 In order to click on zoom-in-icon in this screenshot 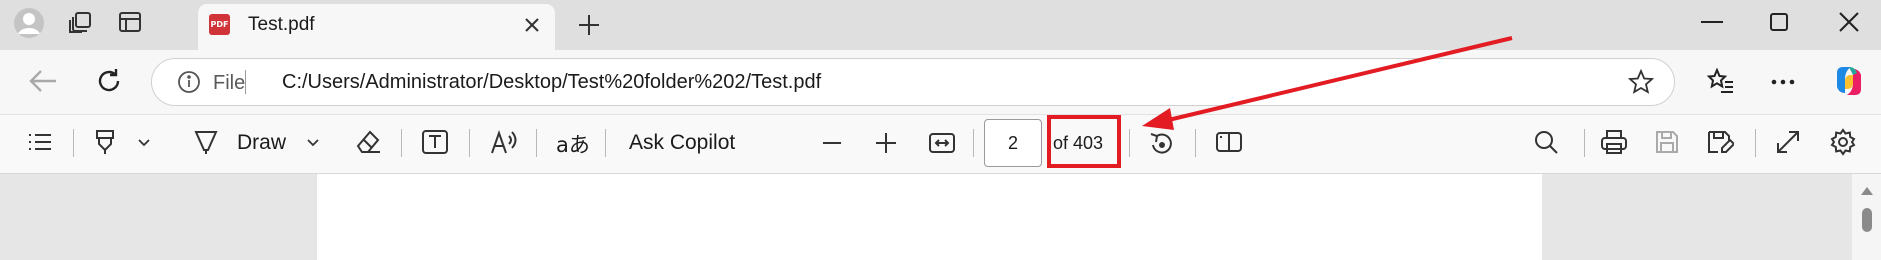, I will do `click(886, 143)`.